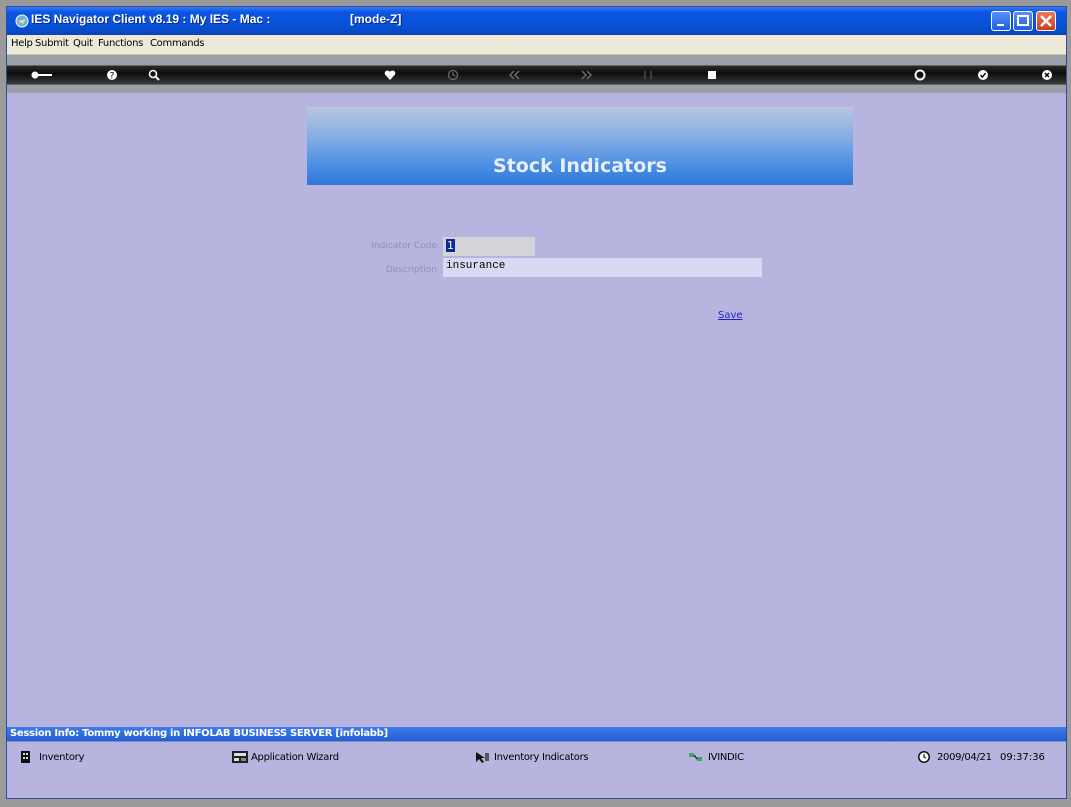  I want to click on ring-icon, so click(920, 75).